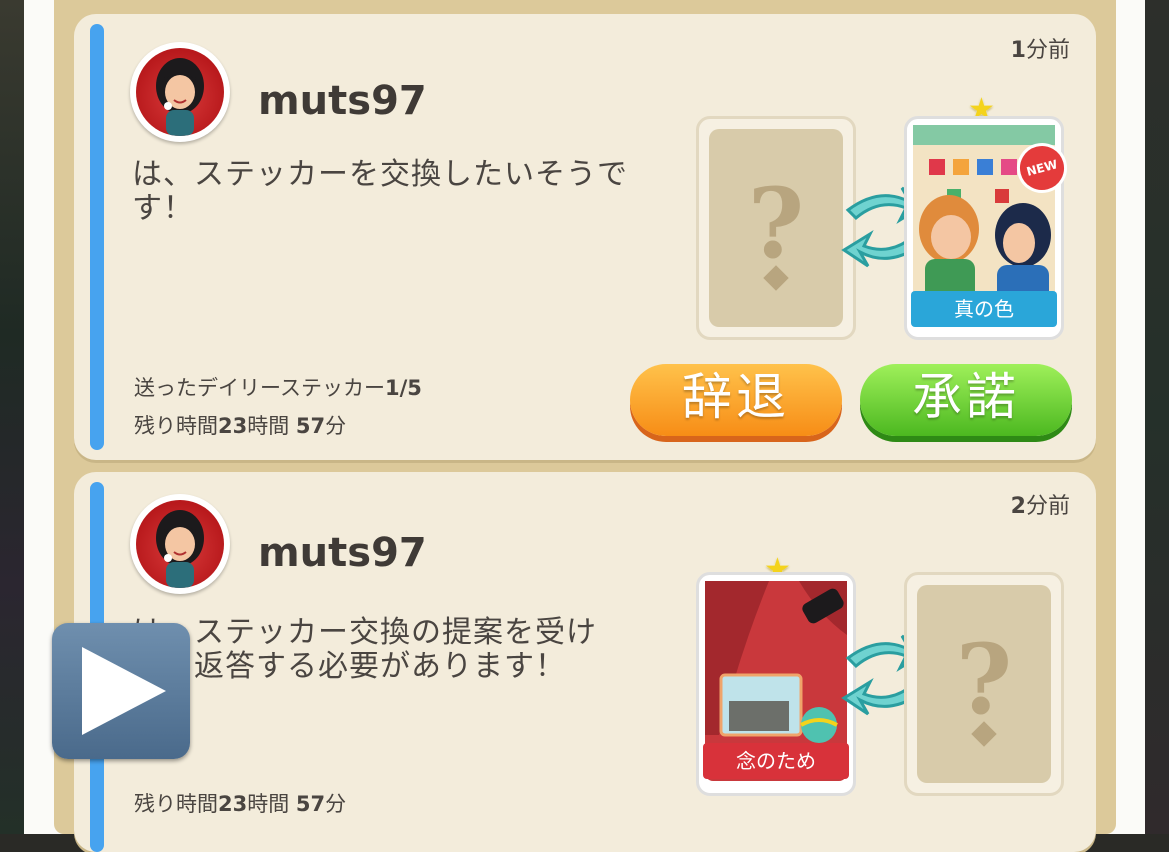 This screenshot has width=1169, height=852. Describe the element at coordinates (966, 400) in the screenshot. I see `accept-button: 承諾` at that location.